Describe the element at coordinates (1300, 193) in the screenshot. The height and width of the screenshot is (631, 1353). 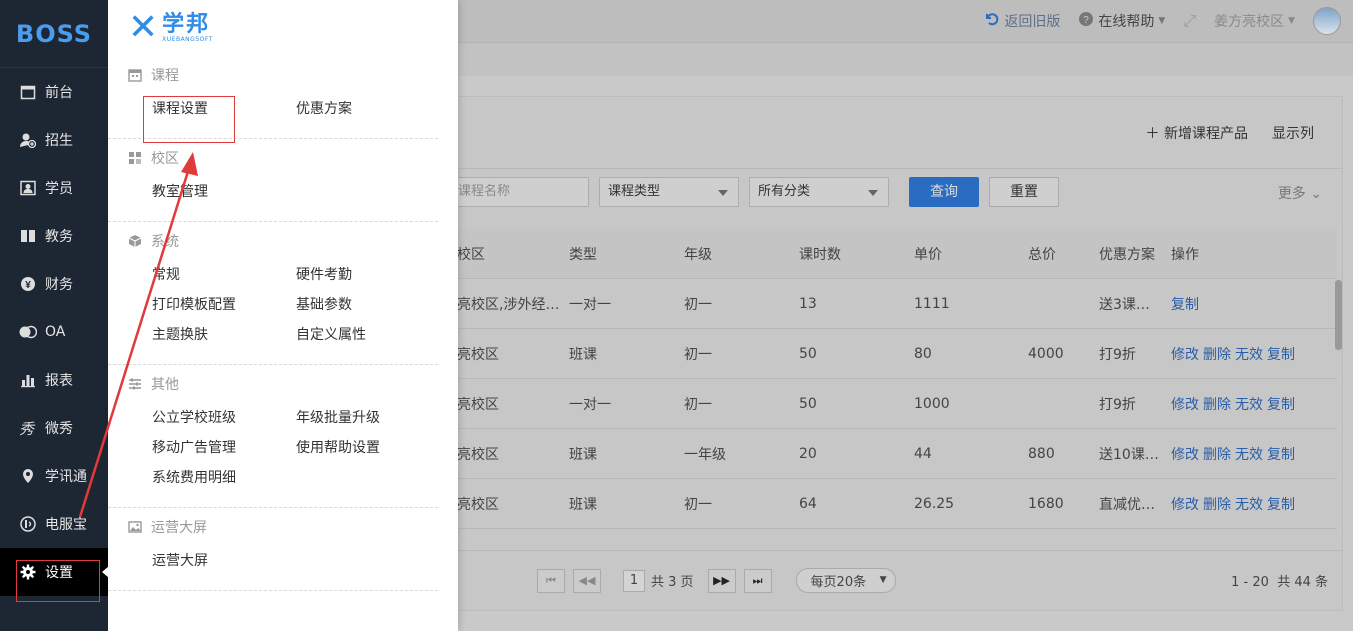
I see `more-filters-toggle: 更多 ⌄` at that location.